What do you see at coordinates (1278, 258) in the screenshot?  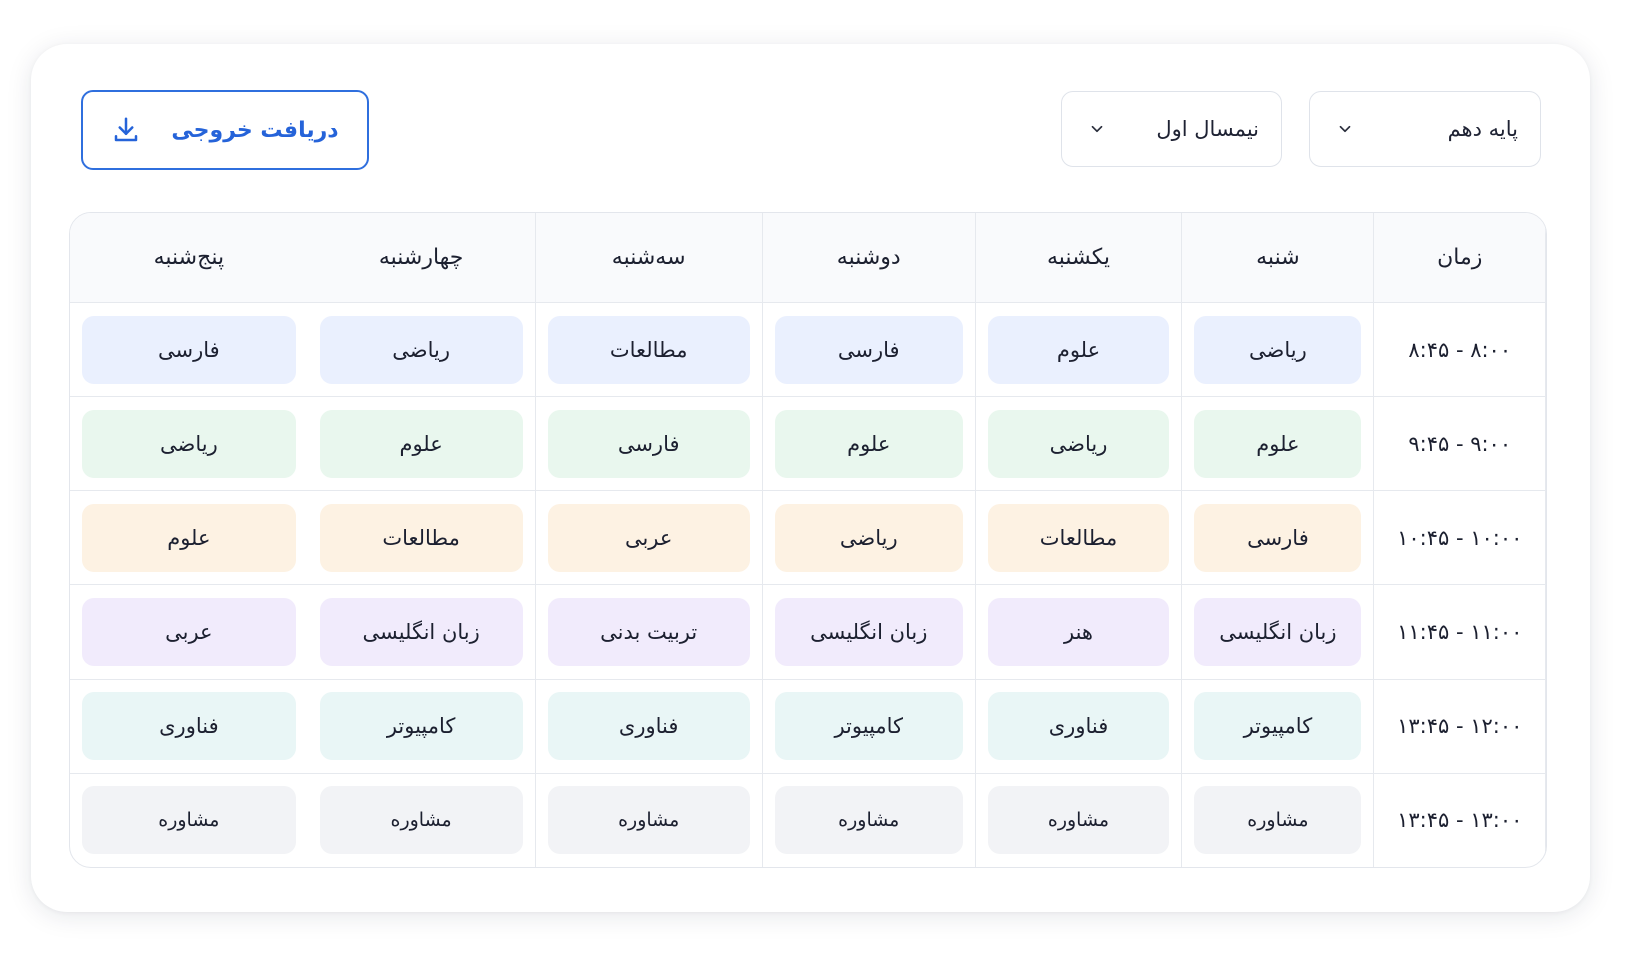 I see `header-day: شنبه` at bounding box center [1278, 258].